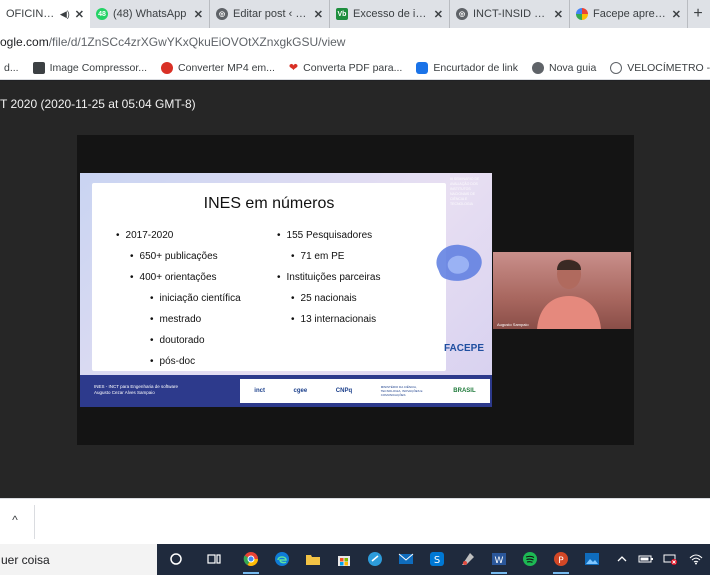 The image size is (710, 575). What do you see at coordinates (178, 277) in the screenshot?
I see `list-item: 400+ orientações` at bounding box center [178, 277].